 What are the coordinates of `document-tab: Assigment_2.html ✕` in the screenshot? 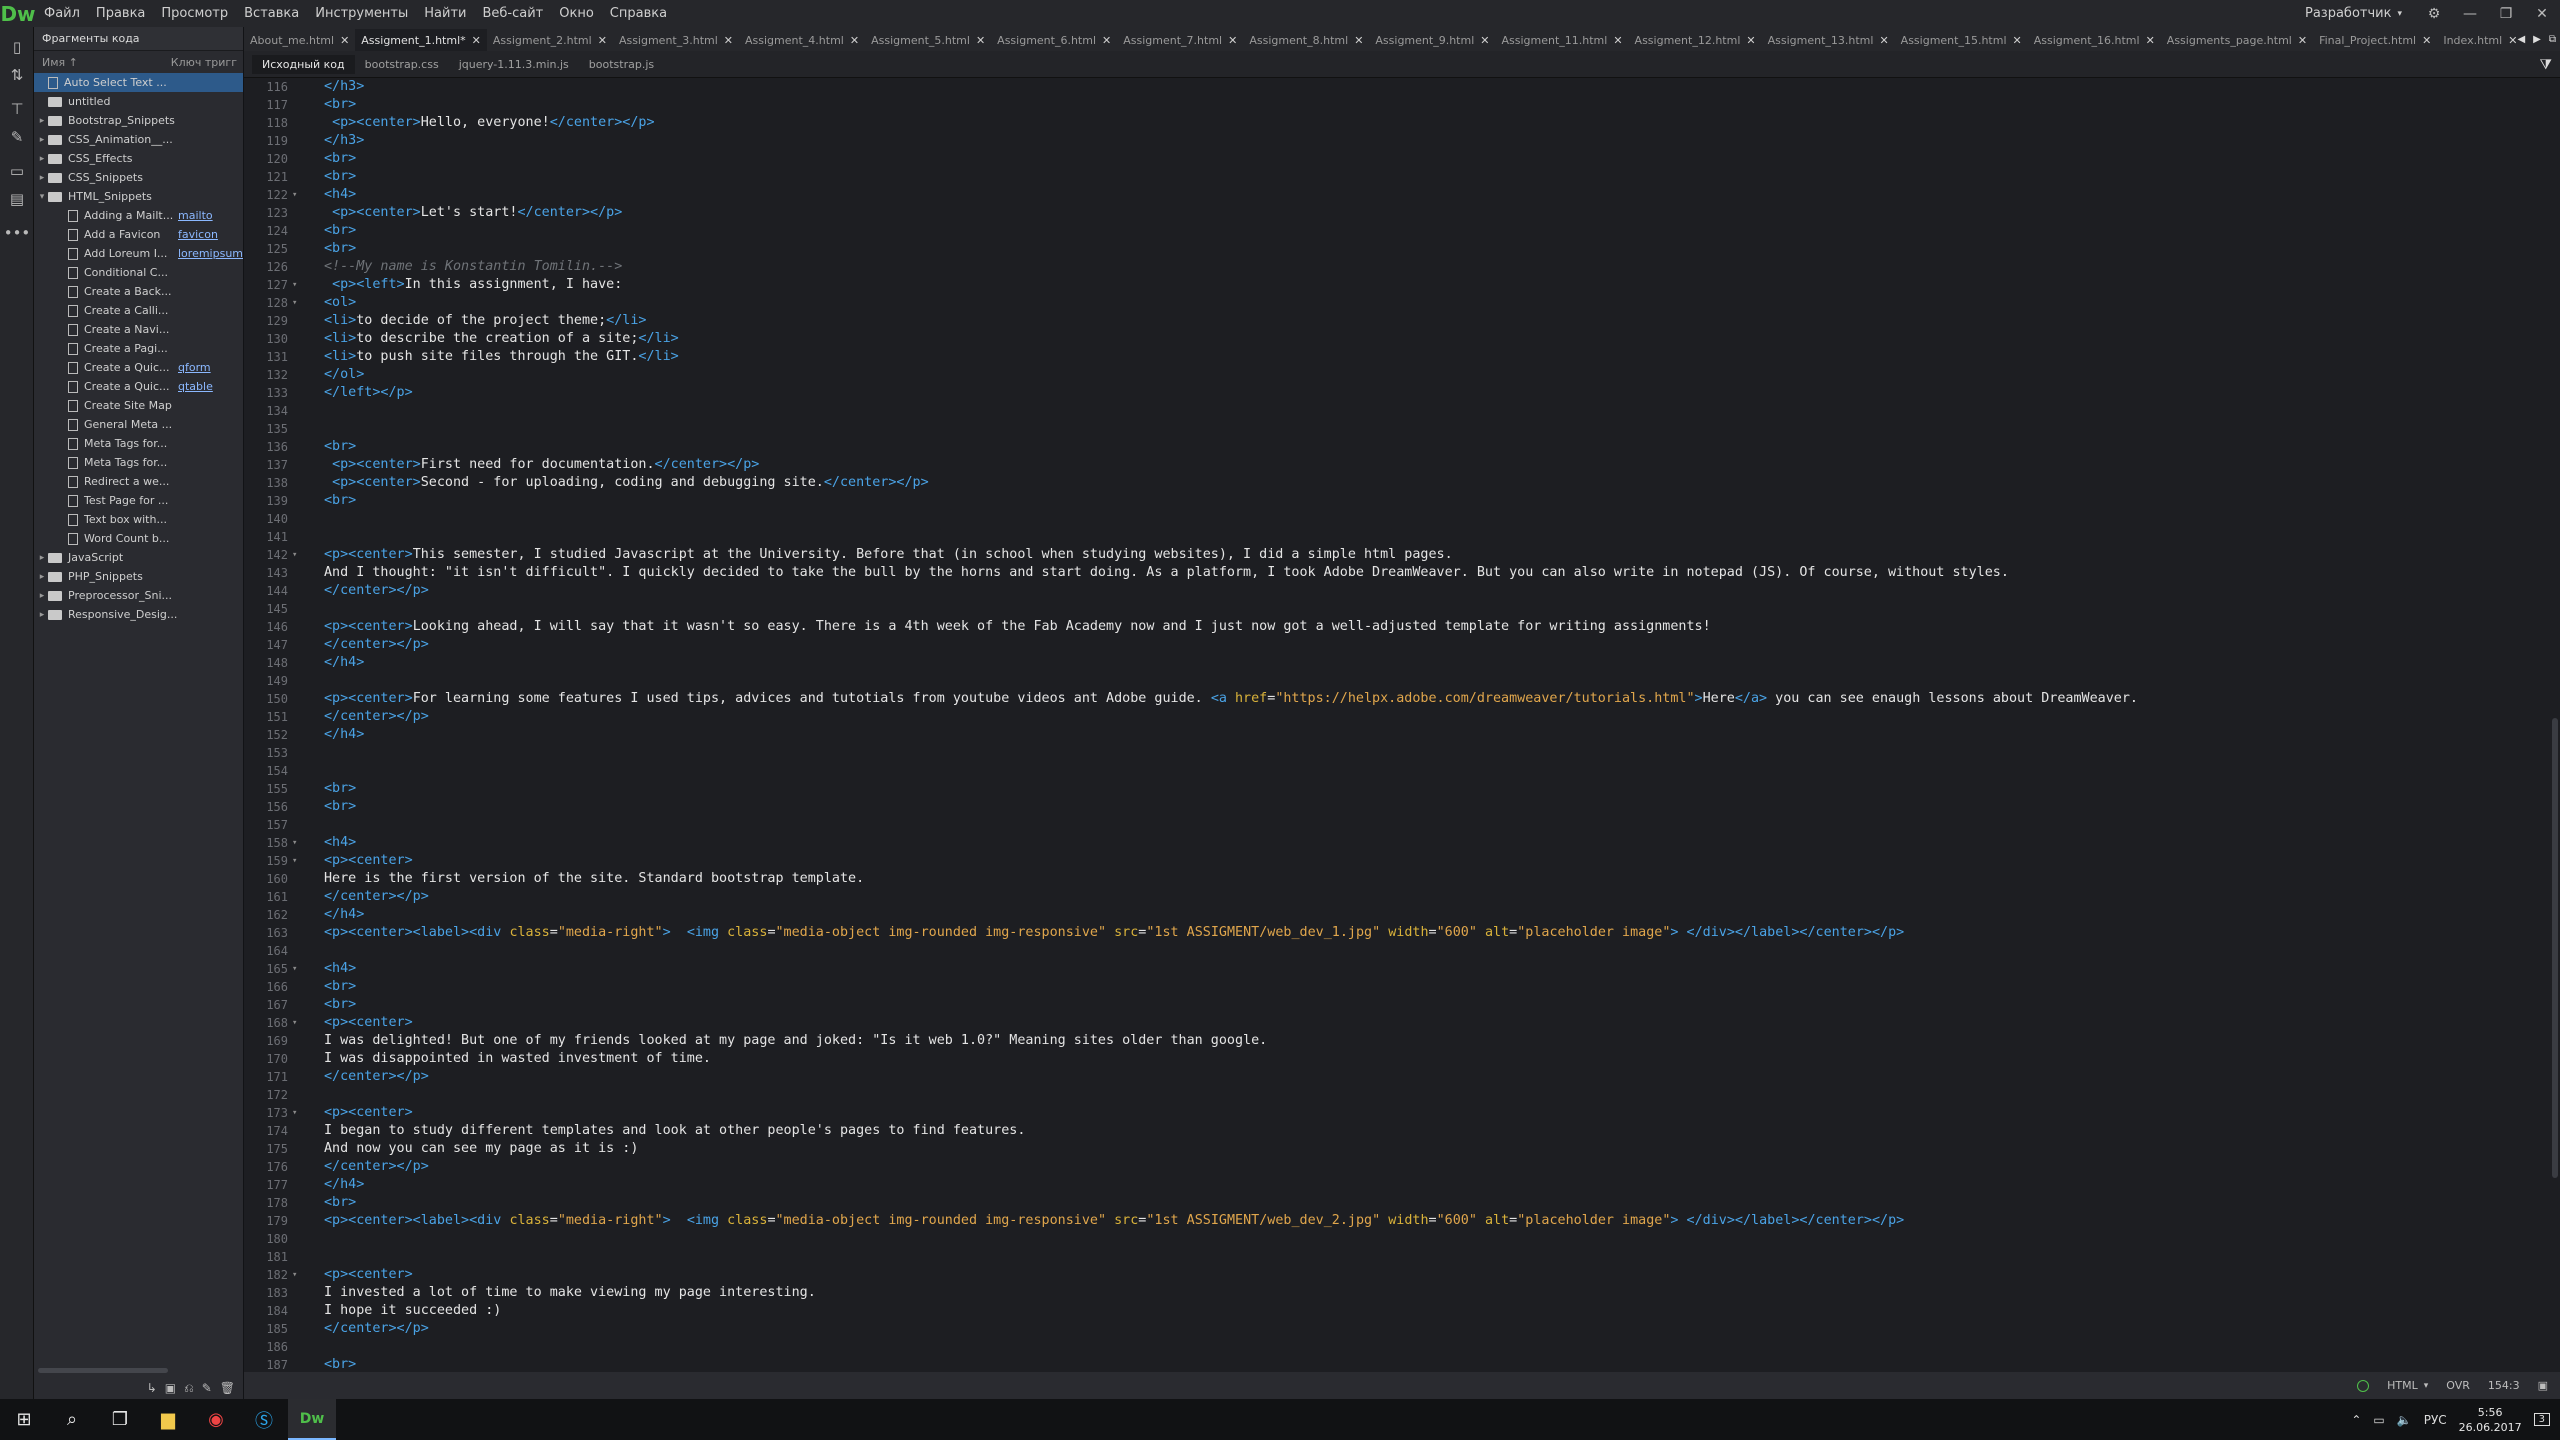 It's located at (550, 40).